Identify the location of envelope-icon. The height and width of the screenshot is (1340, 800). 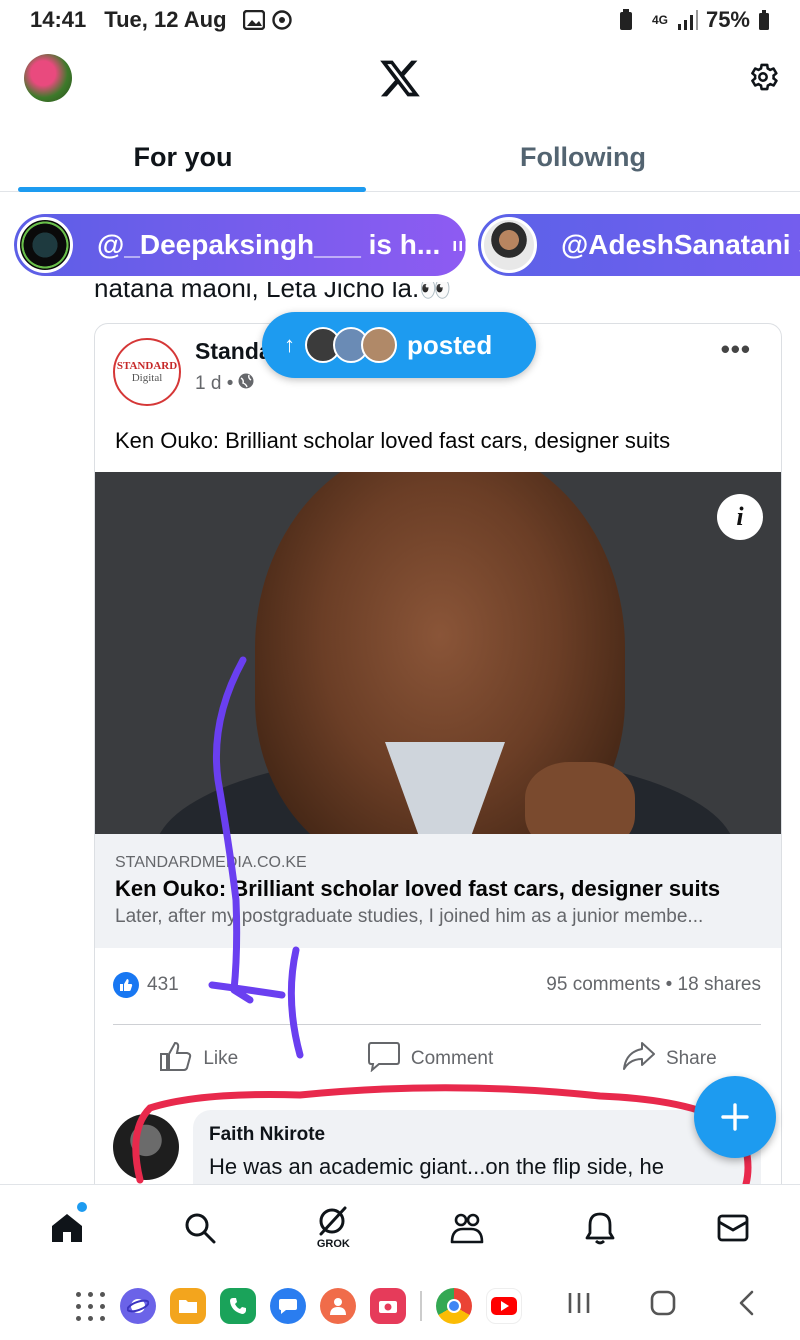
(733, 1227).